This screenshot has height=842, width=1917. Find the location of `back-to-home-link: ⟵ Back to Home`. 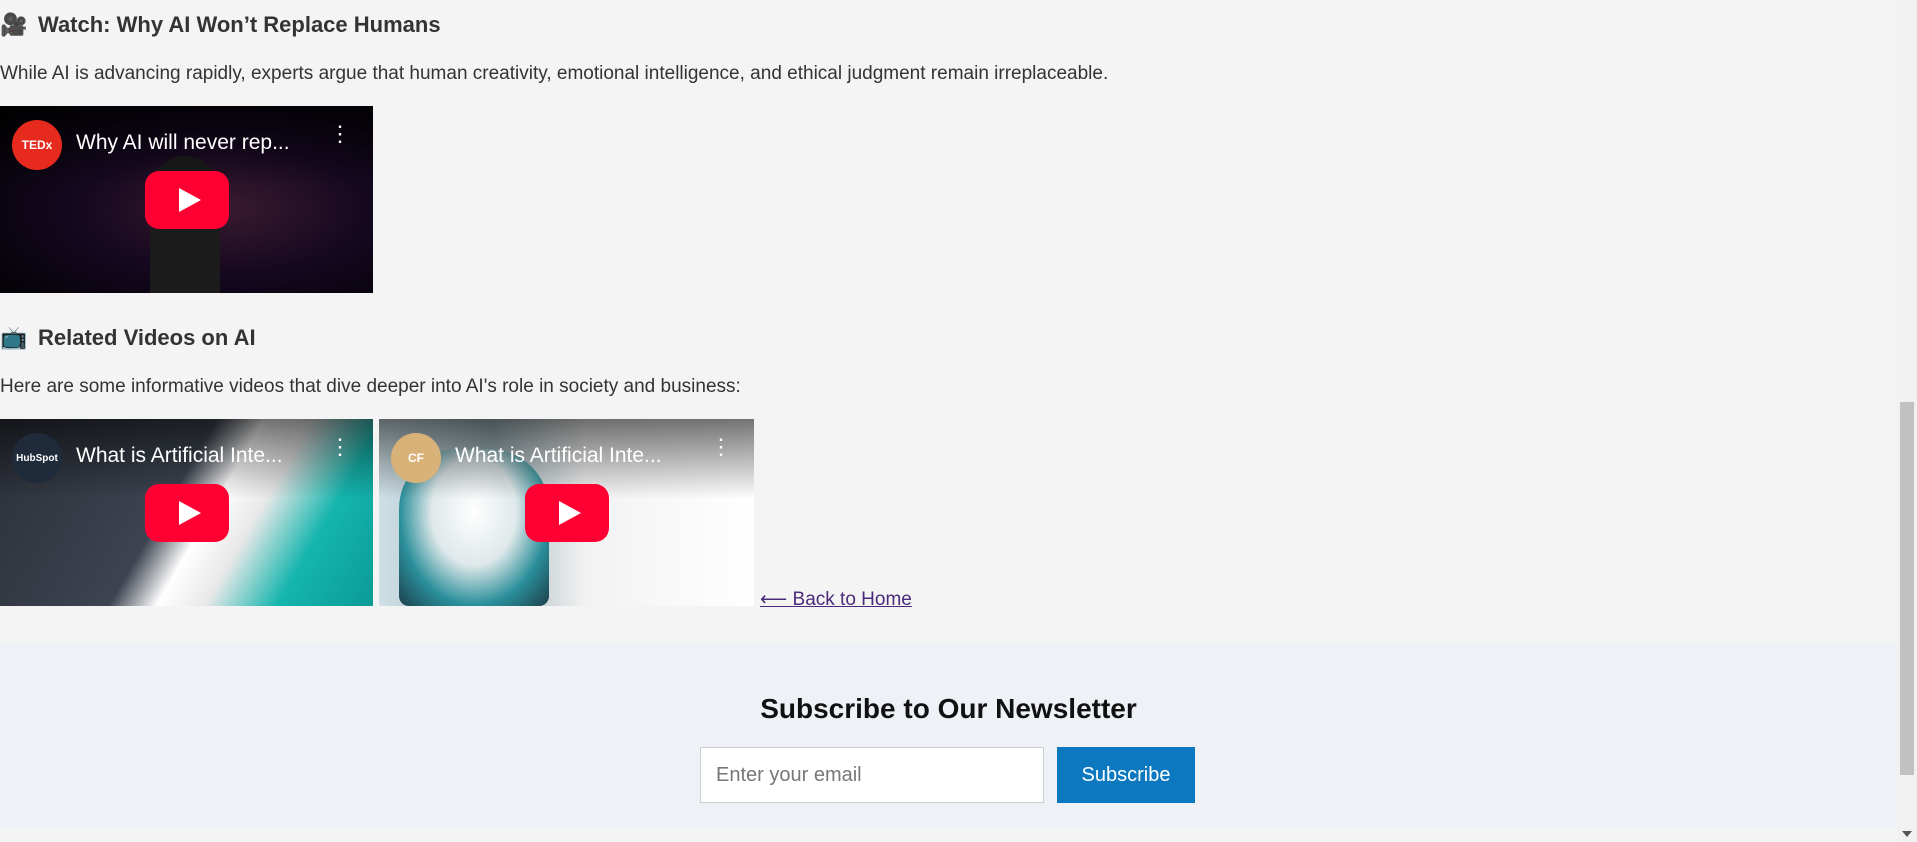

back-to-home-link: ⟵ Back to Home is located at coordinates (836, 599).